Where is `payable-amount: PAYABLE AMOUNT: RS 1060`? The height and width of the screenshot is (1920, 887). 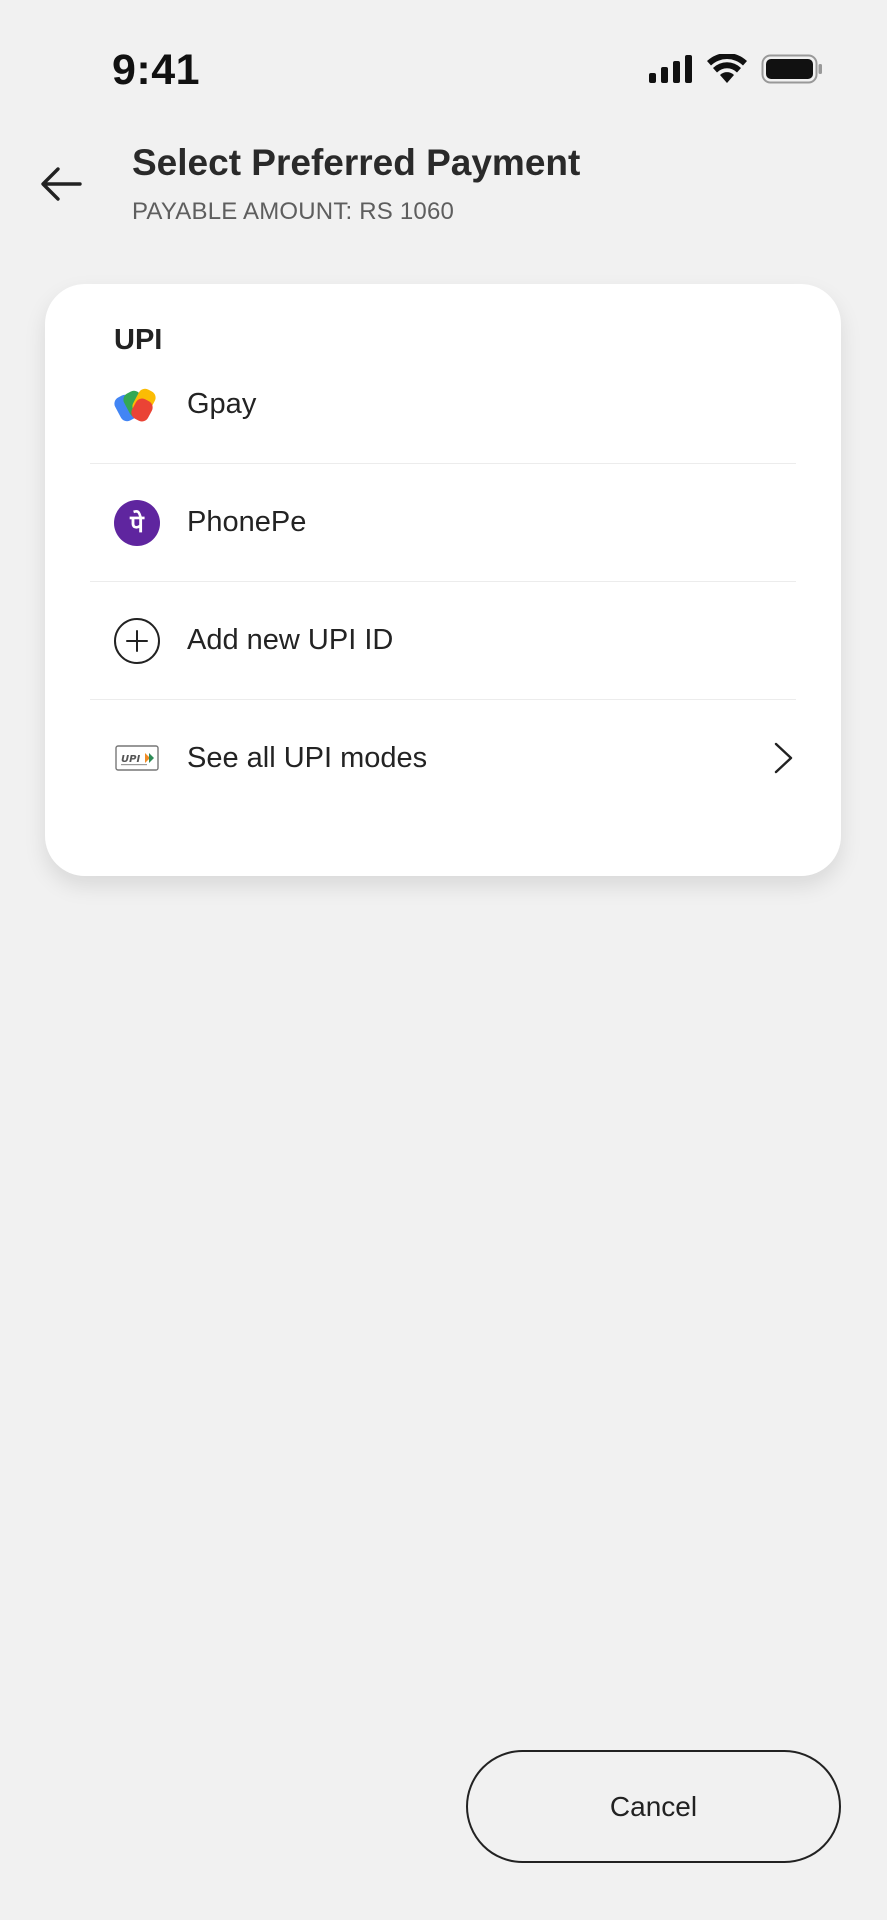 payable-amount: PAYABLE AMOUNT: RS 1060 is located at coordinates (293, 211).